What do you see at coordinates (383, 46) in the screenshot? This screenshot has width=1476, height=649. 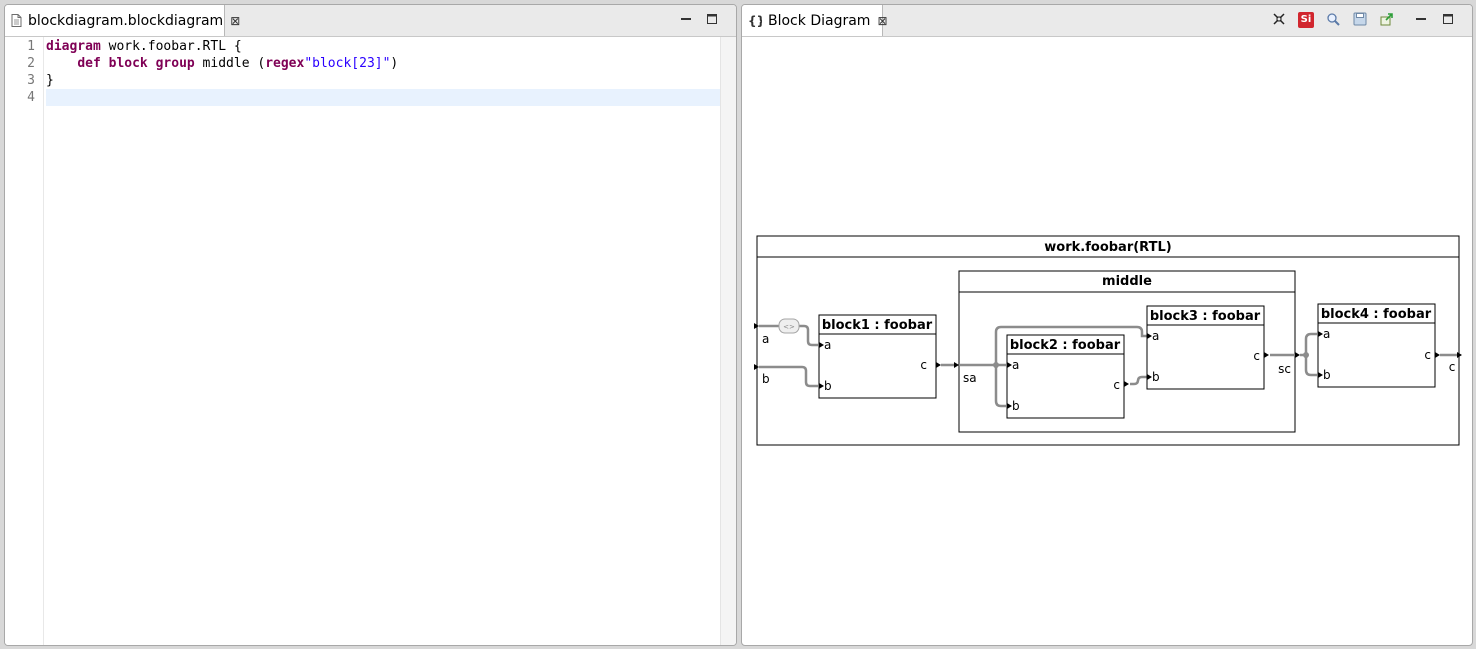 I see `code-line-1: diagram work.foobar.RTL {` at bounding box center [383, 46].